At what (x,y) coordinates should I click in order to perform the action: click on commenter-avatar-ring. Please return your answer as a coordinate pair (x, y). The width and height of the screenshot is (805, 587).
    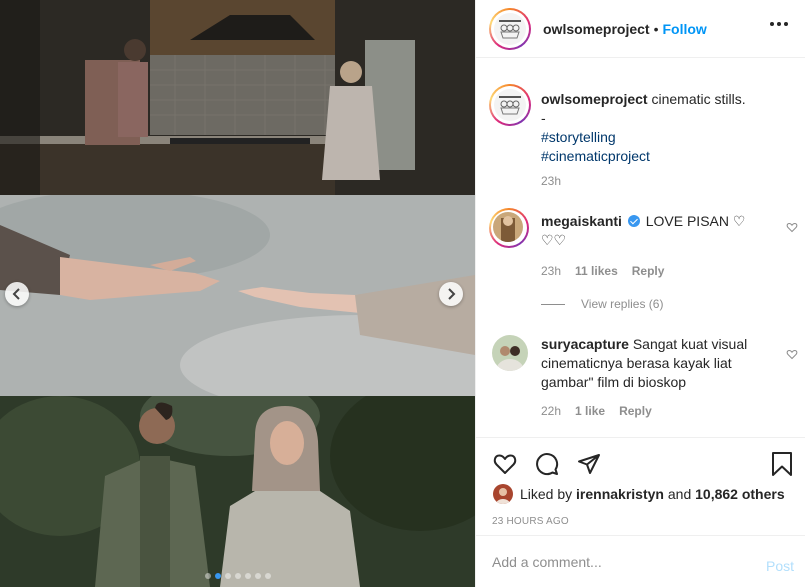
    Looking at the image, I should click on (509, 228).